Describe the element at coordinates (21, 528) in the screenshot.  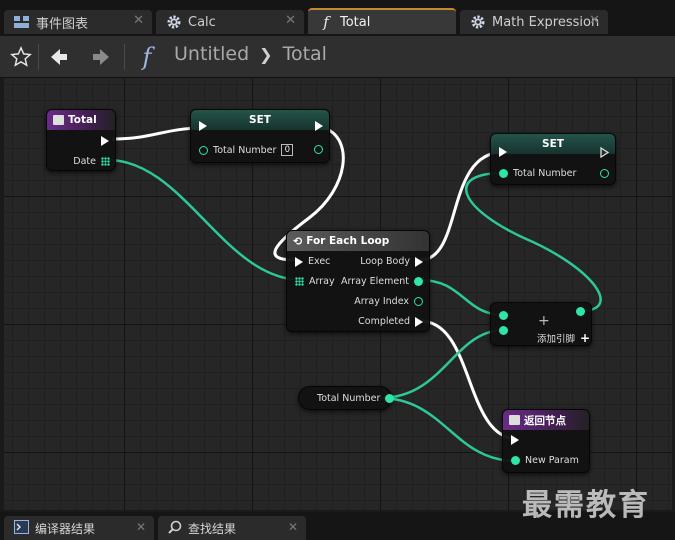
I see `compiler-results-icon` at that location.